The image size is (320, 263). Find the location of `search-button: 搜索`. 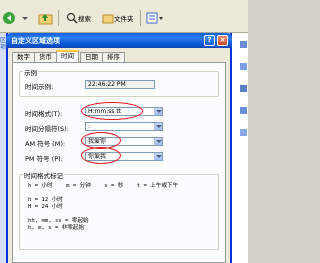

search-button: 搜索 is located at coordinates (78, 18).